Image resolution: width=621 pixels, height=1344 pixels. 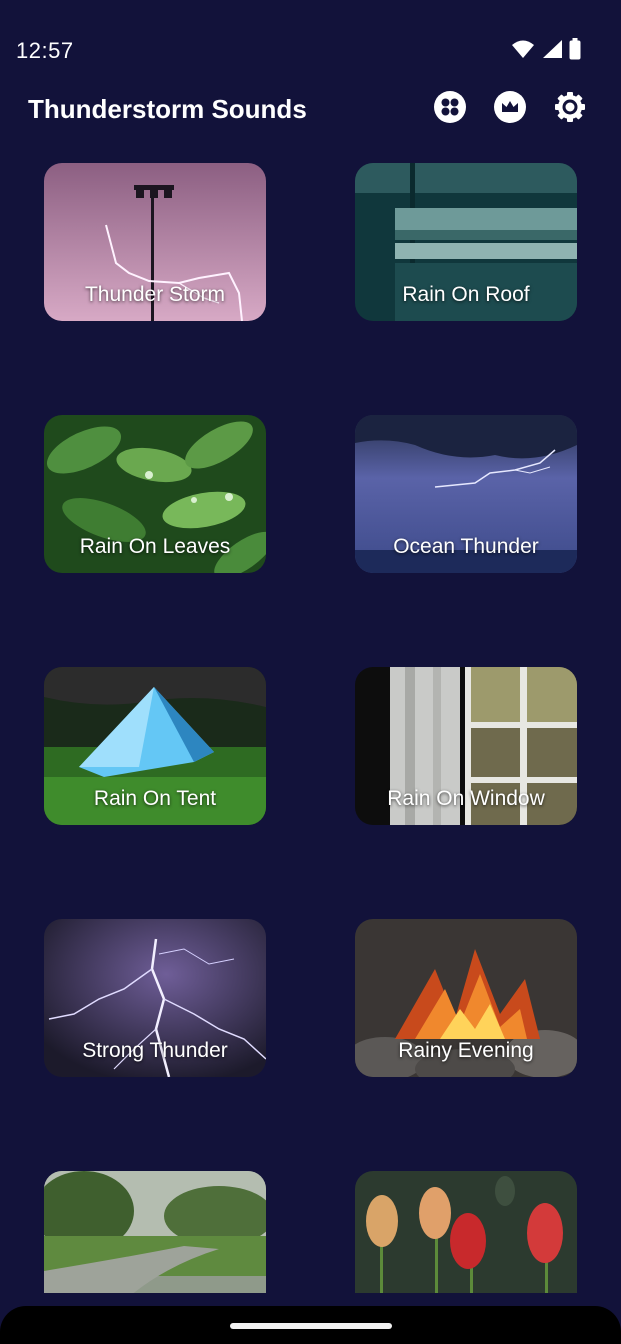 What do you see at coordinates (155, 998) in the screenshot?
I see `sound-card-strong-thunder: Strong Thunder` at bounding box center [155, 998].